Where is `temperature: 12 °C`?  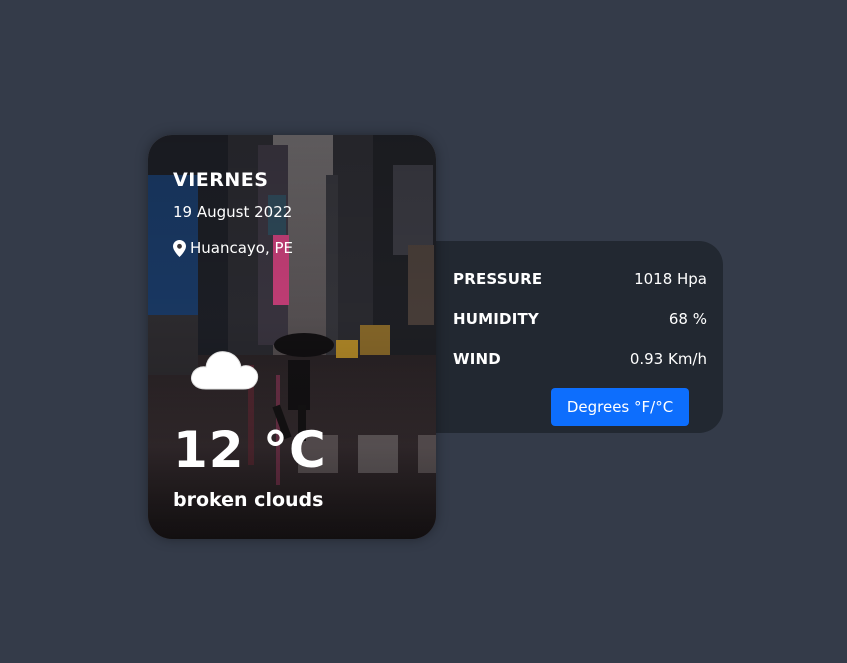
temperature: 12 °C is located at coordinates (250, 450).